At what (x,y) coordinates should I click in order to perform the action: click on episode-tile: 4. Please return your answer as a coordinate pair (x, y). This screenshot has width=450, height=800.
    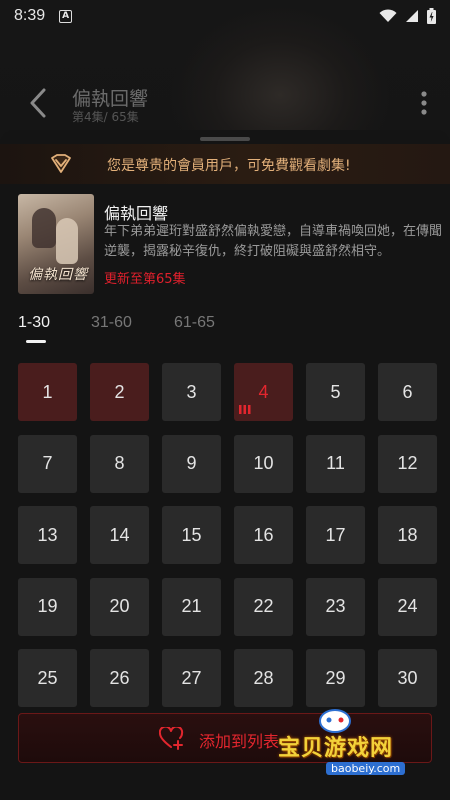
    Looking at the image, I should click on (263, 392).